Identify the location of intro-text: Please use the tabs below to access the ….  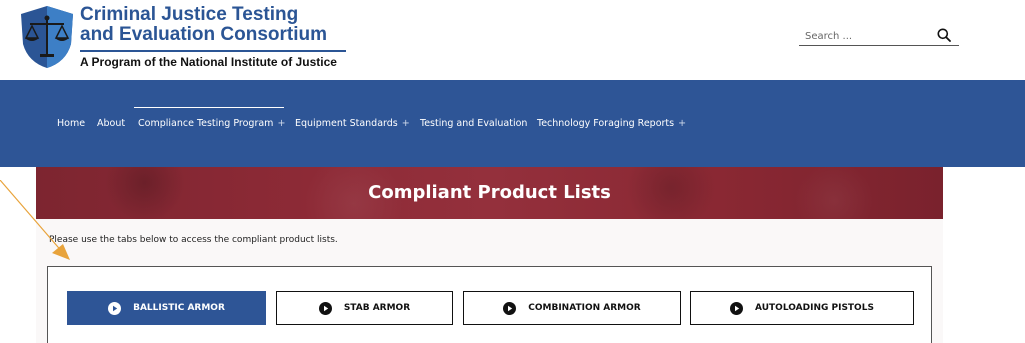
(193, 240).